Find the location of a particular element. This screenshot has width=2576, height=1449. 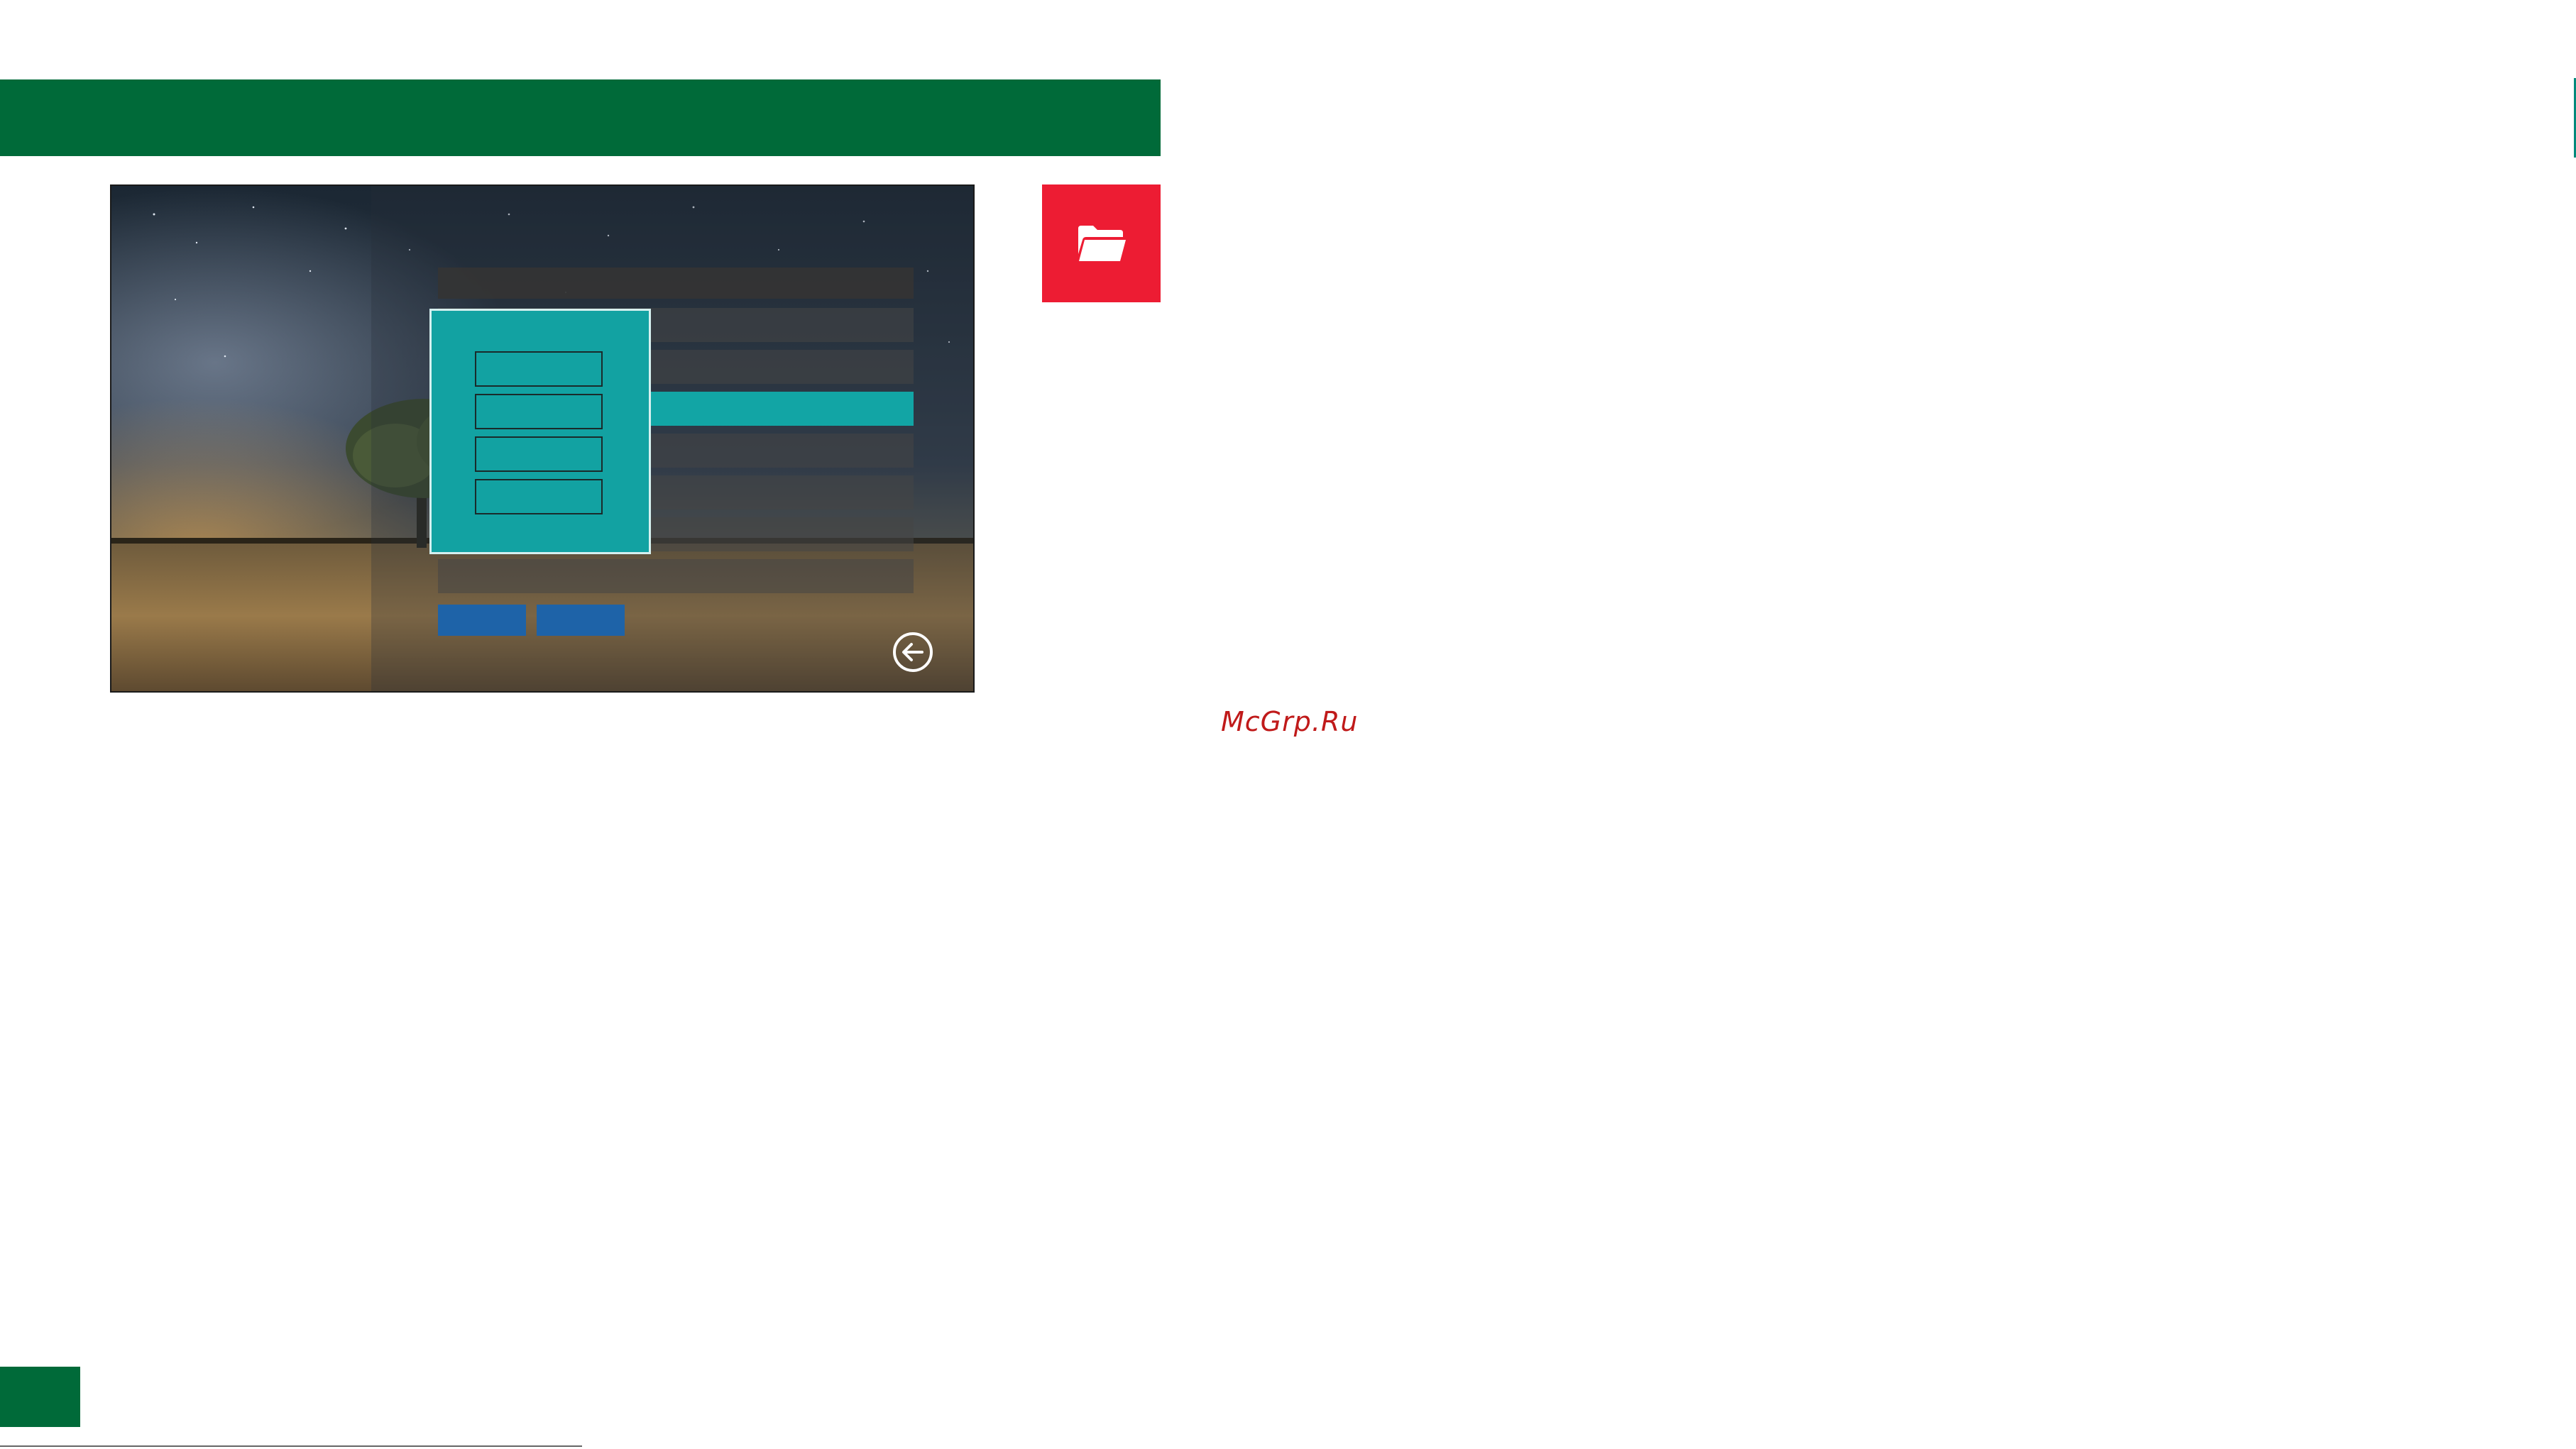

watermark-text: McGrp.Ru is located at coordinates (1290, 721).